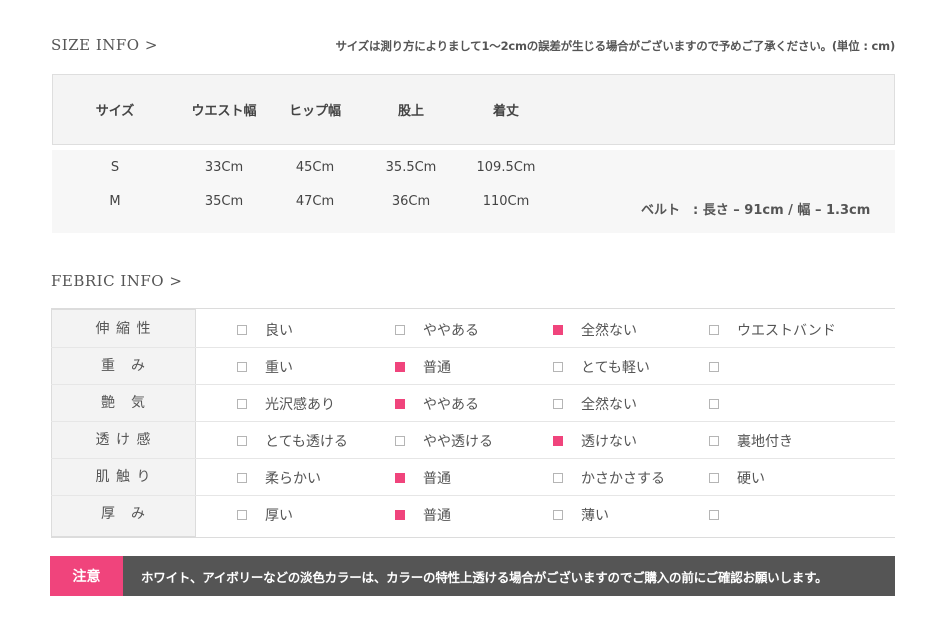 Image resolution: width=946 pixels, height=632 pixels. Describe the element at coordinates (293, 478) in the screenshot. I see `option-label: 柔らかい` at that location.